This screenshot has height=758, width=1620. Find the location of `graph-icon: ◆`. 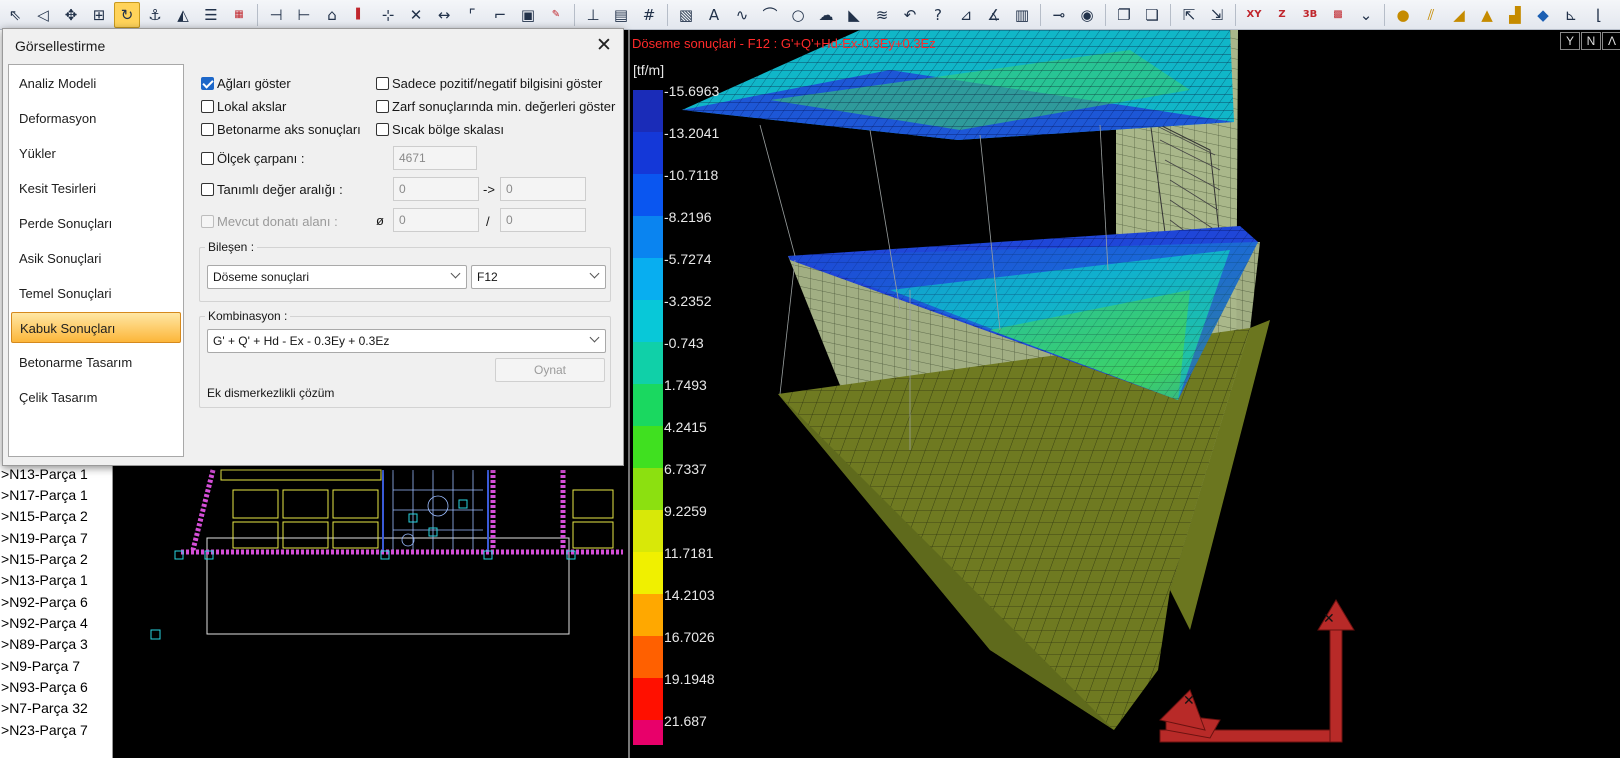

graph-icon: ◆ is located at coordinates (1543, 15).